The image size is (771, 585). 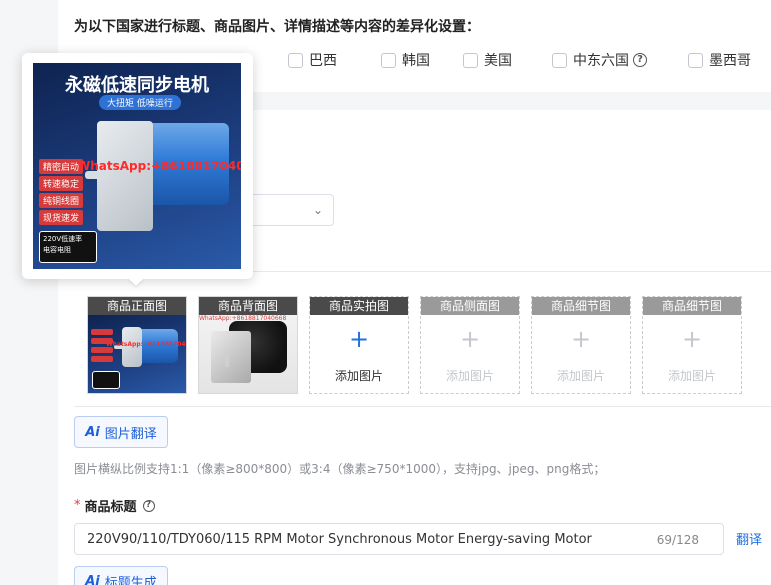 I want to click on title-generate-button: Ai 标题生成, so click(x=121, y=575).